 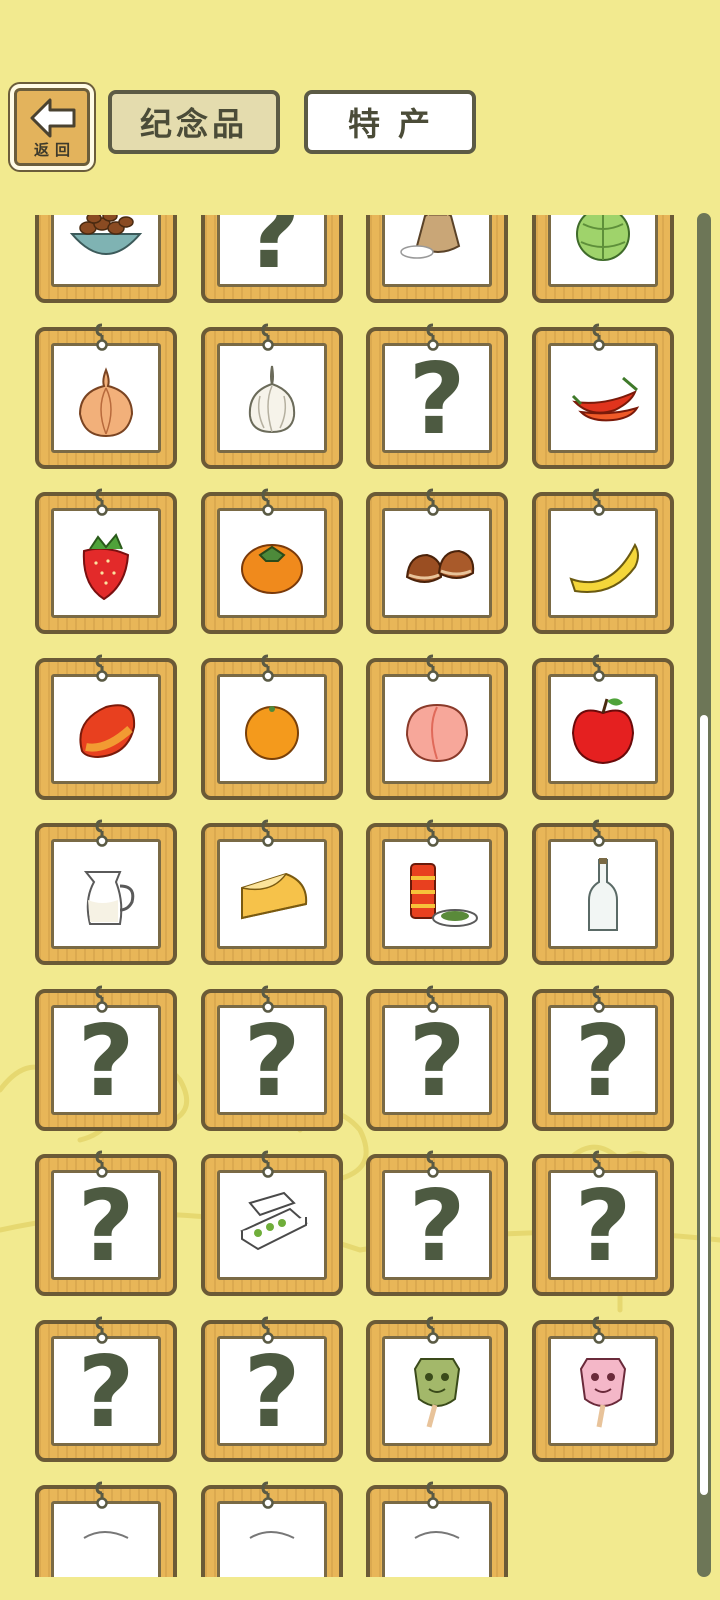 I want to click on back-button: 返回, so click(x=52, y=127).